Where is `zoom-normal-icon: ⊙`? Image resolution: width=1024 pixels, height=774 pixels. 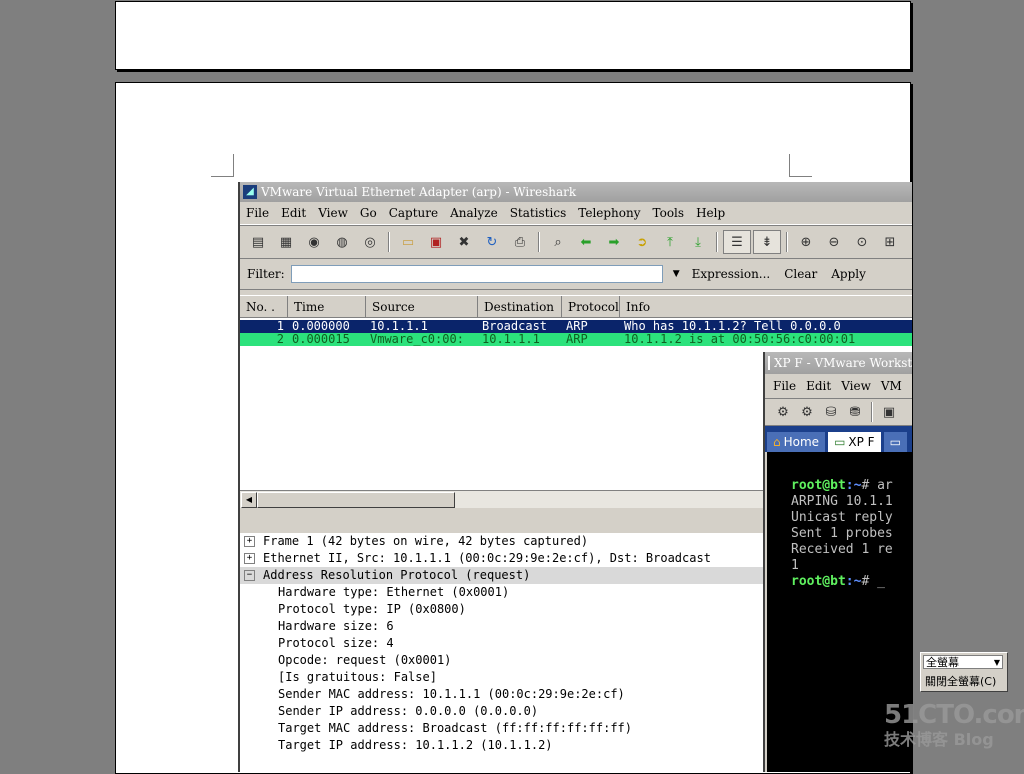
zoom-normal-icon: ⊙ is located at coordinates (862, 242).